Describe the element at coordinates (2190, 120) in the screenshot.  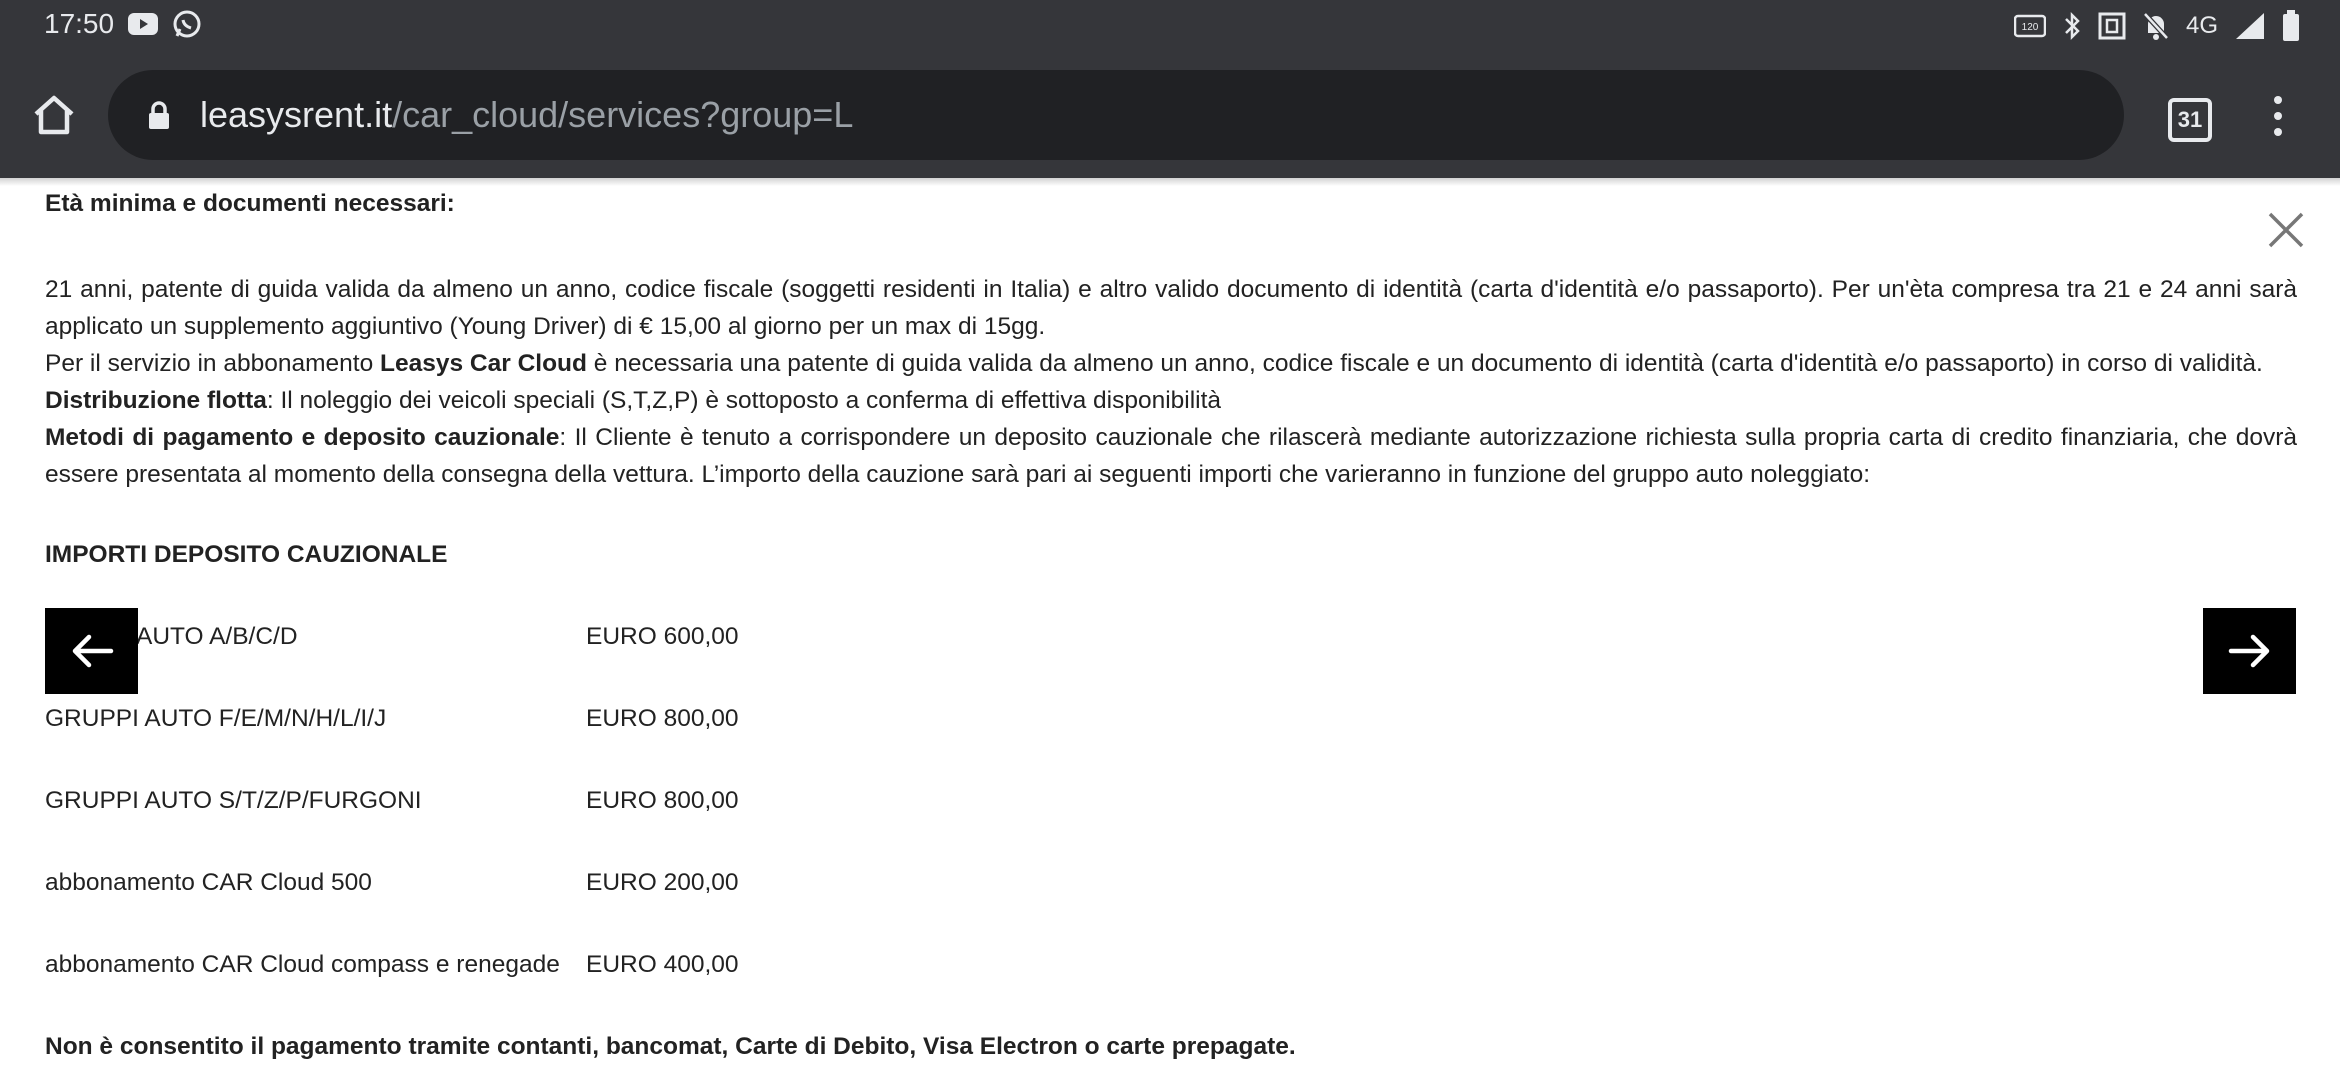
I see `tab-switcher-button: 31` at that location.